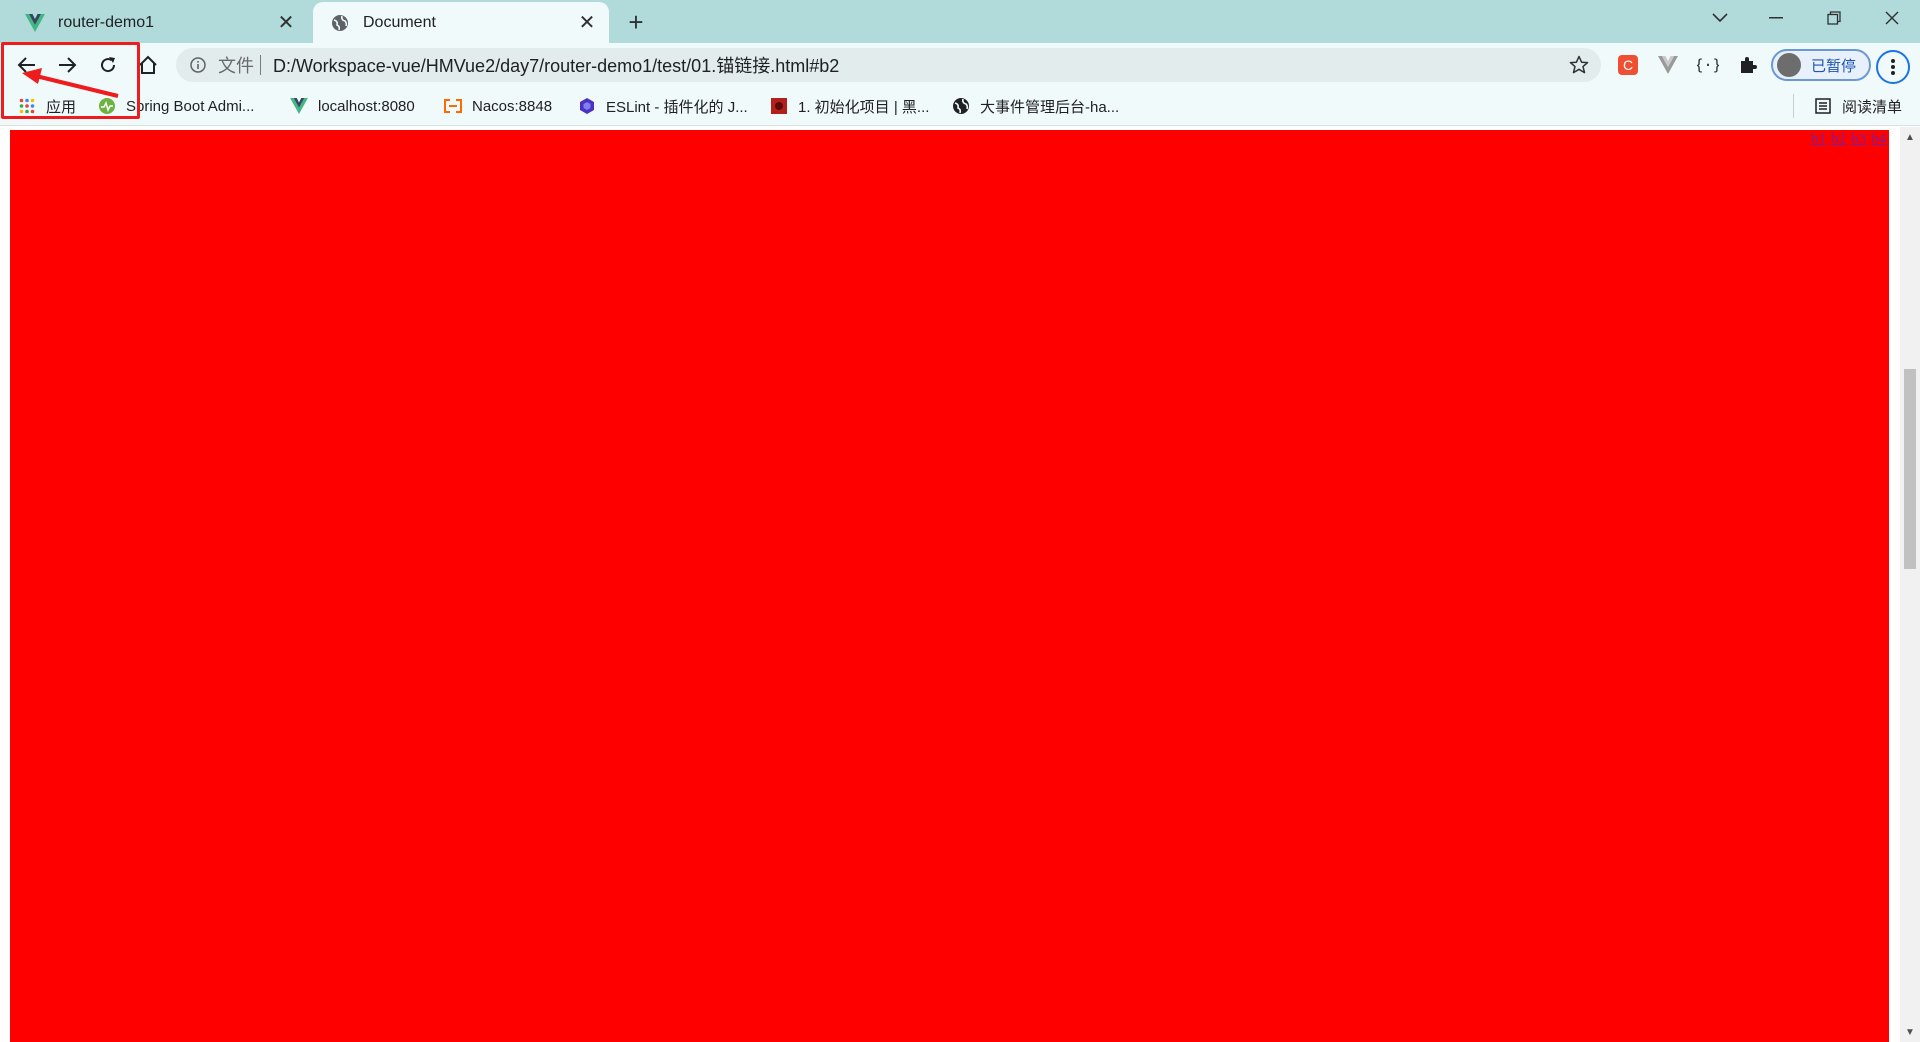 This screenshot has height=1042, width=1920. Describe the element at coordinates (1834, 18) in the screenshot. I see `restore-icon` at that location.